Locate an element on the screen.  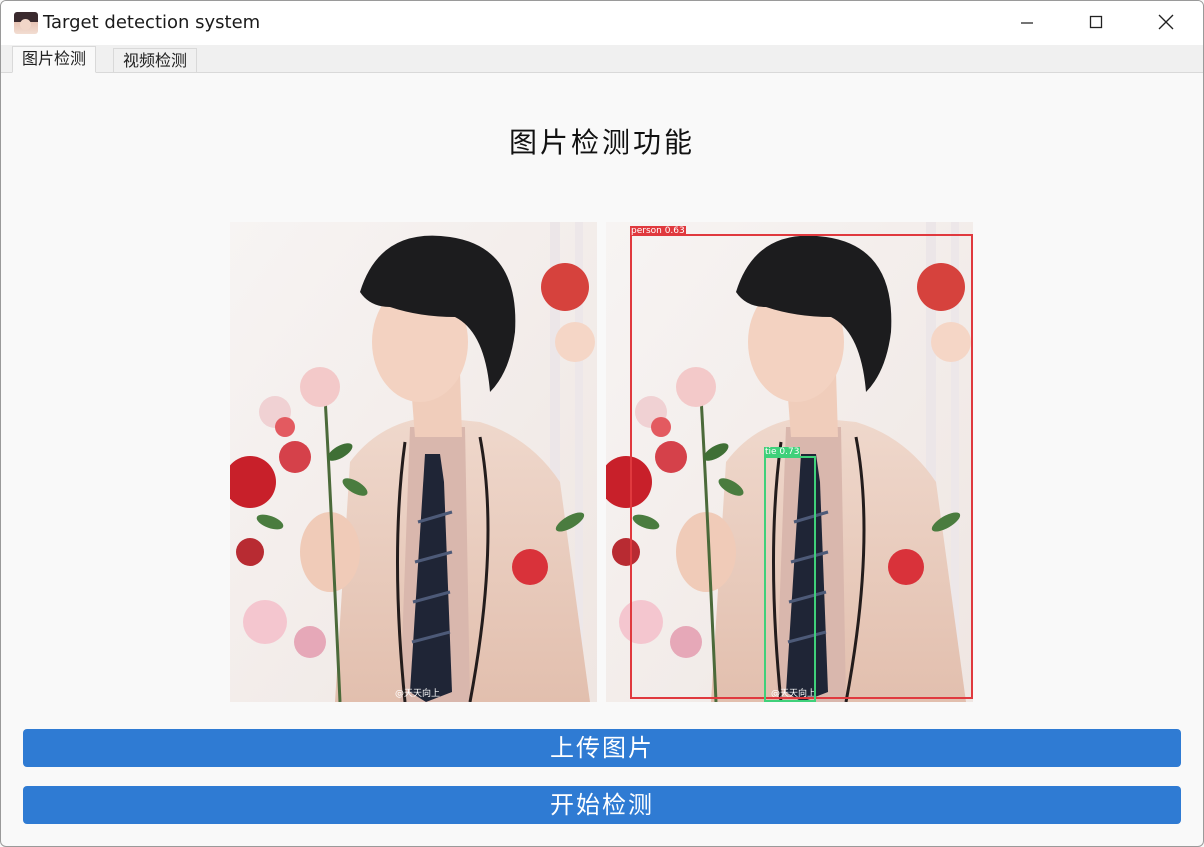
window-title: Target detection system is located at coordinates (152, 22).